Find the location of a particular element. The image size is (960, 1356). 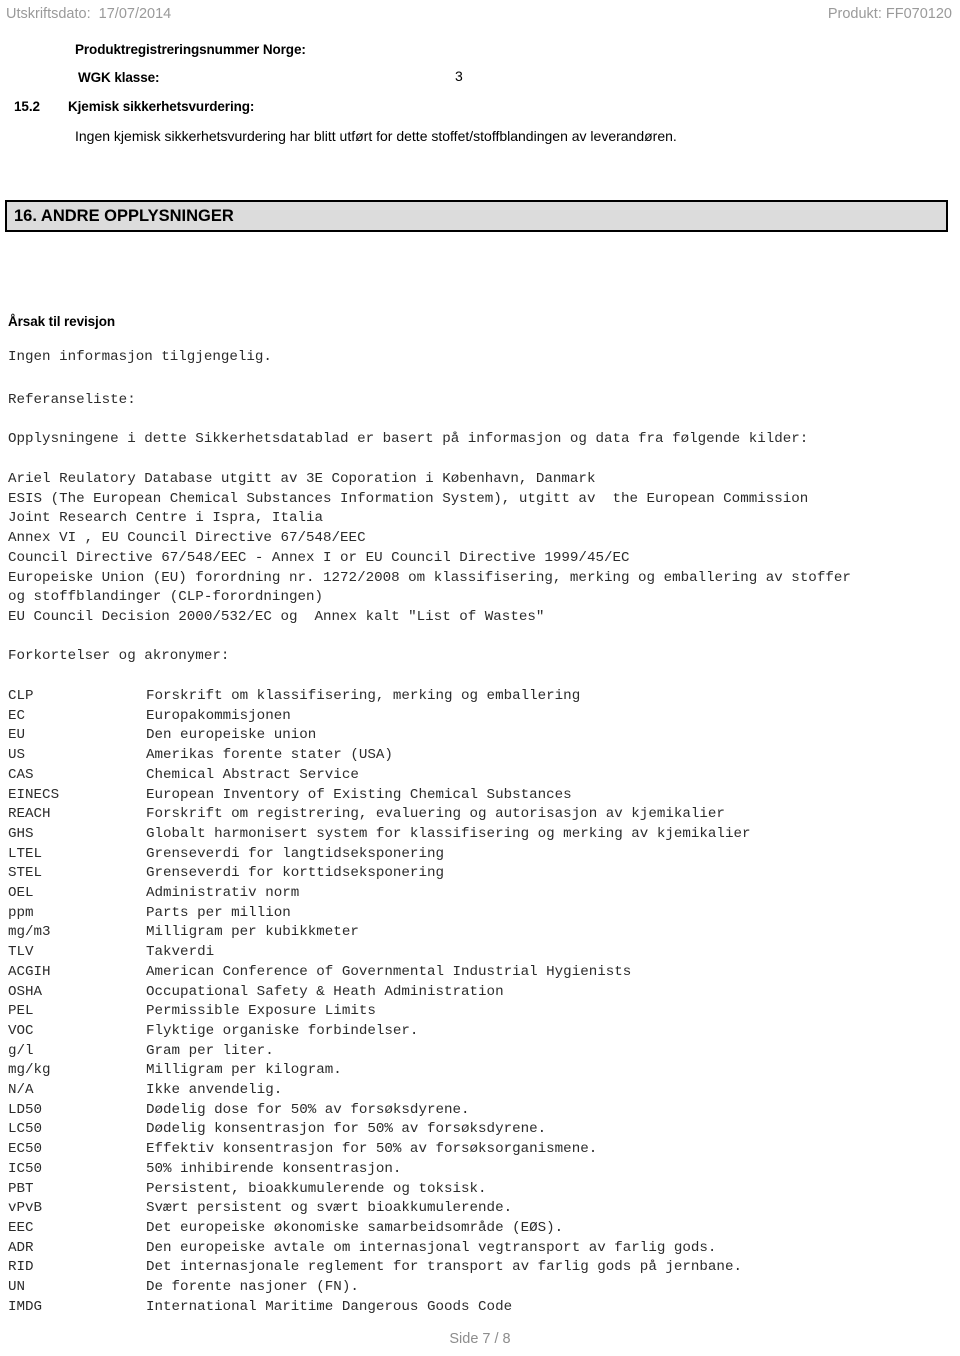

abbreviation-meaning: Gram per liter. is located at coordinates (210, 1050).